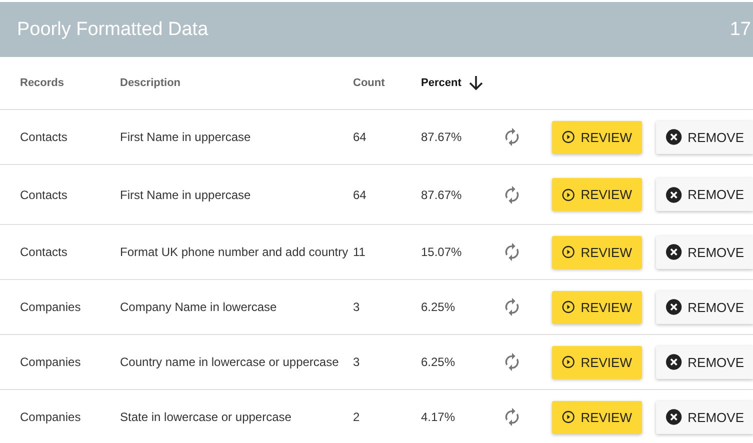 This screenshot has width=753, height=443. I want to click on column-header: Percent, so click(441, 83).